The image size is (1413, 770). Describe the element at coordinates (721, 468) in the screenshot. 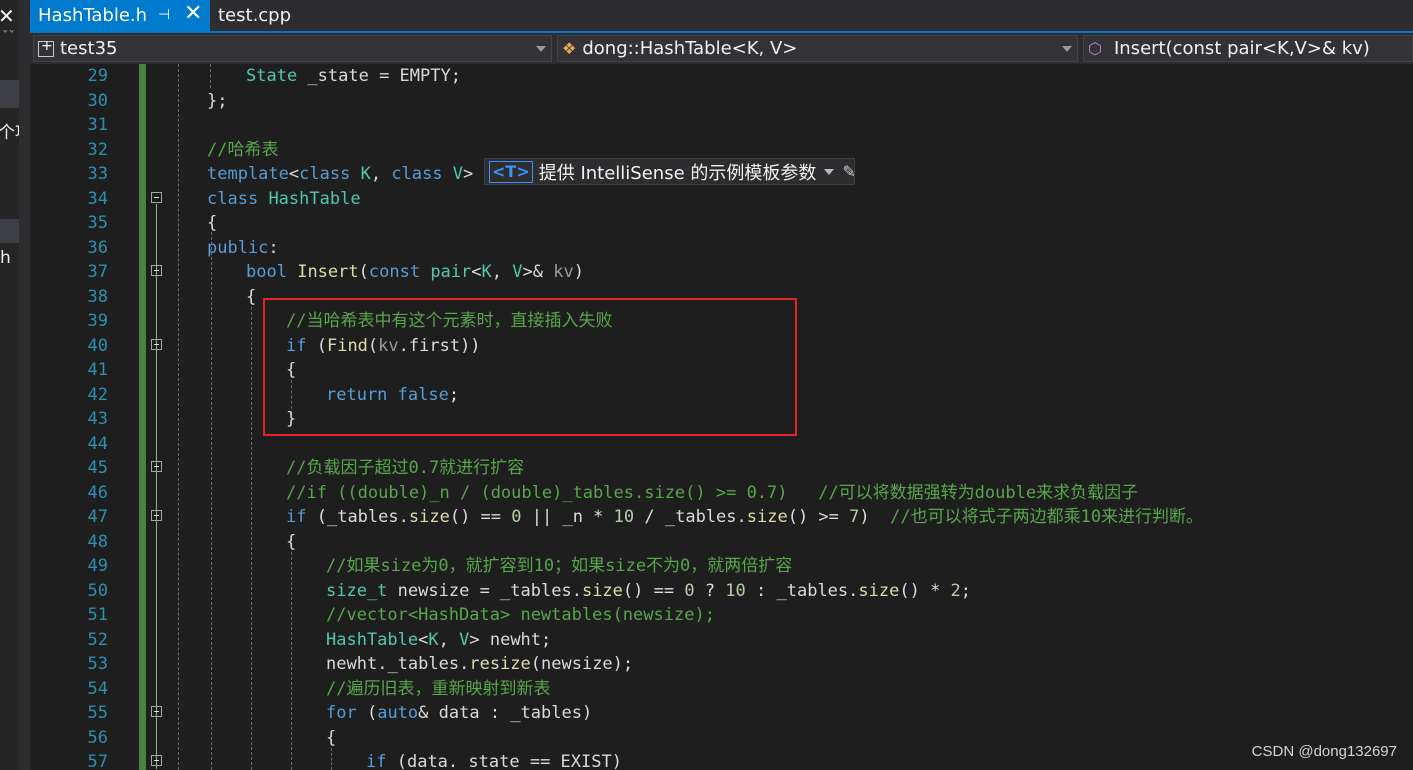

I see `code-line: 45 //负载因子超过0.7就进行扩容` at that location.